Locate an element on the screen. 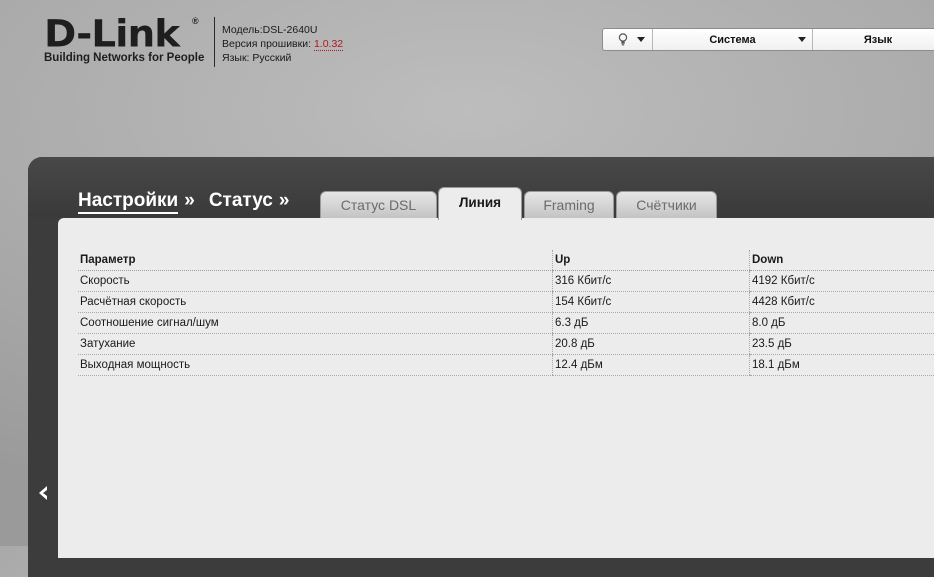 The width and height of the screenshot is (934, 577). param-up-value: 154 Кбит/с is located at coordinates (651, 302).